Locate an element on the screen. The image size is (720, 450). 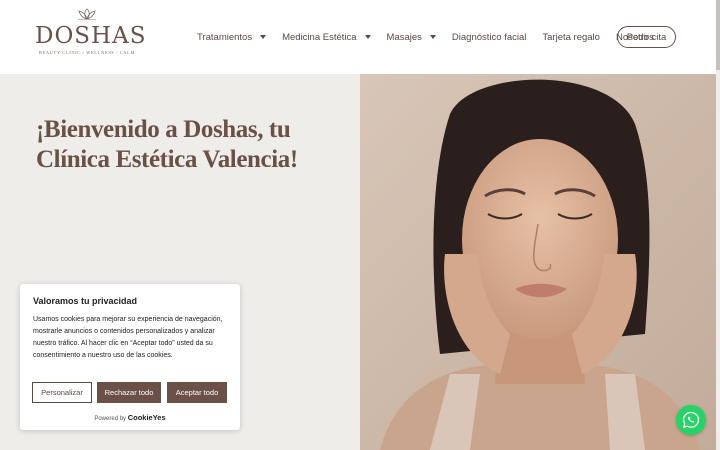
whatsapp-icon is located at coordinates (691, 420).